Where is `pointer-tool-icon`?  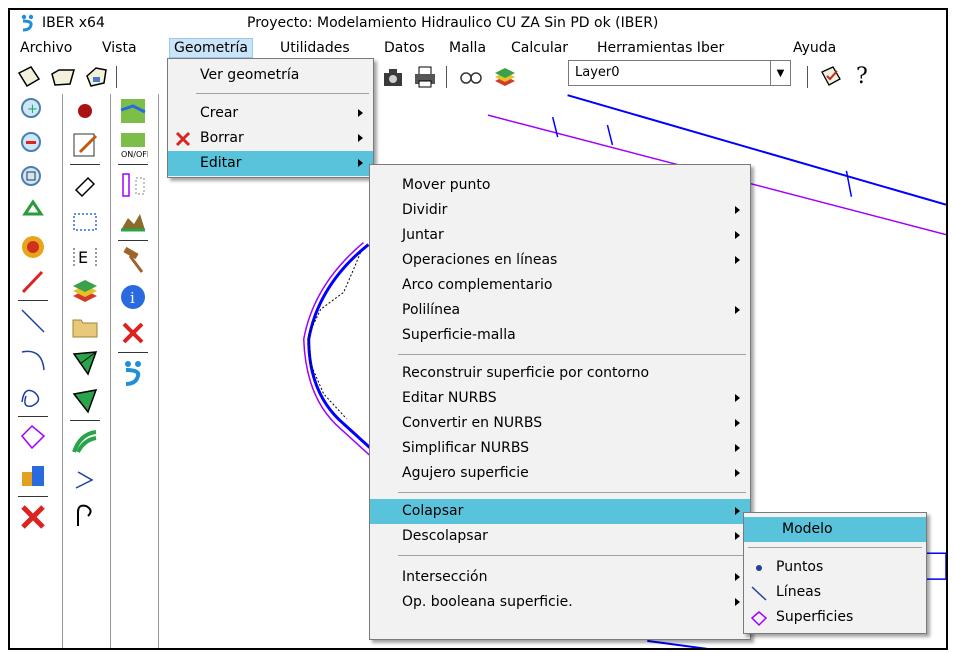 pointer-tool-icon is located at coordinates (33, 281).